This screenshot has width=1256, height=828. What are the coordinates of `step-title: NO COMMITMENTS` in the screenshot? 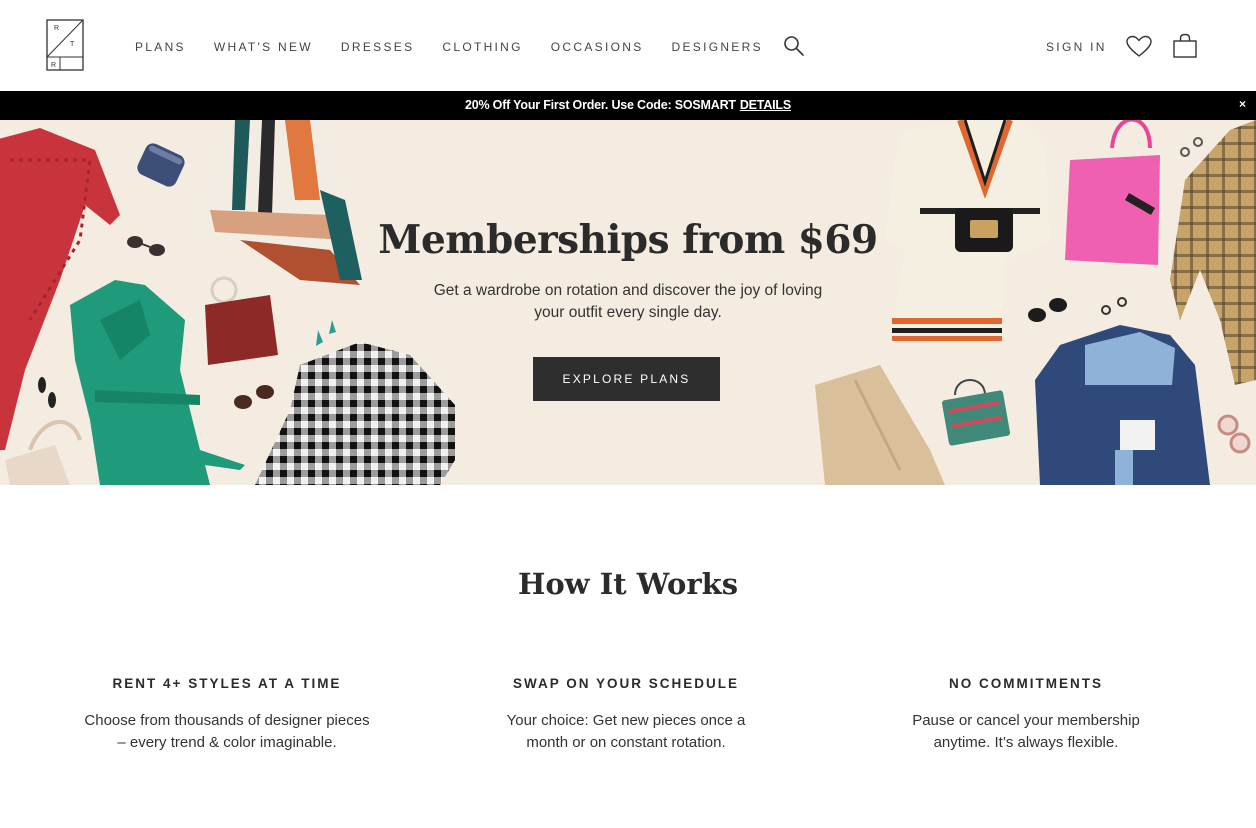 It's located at (1026, 683).